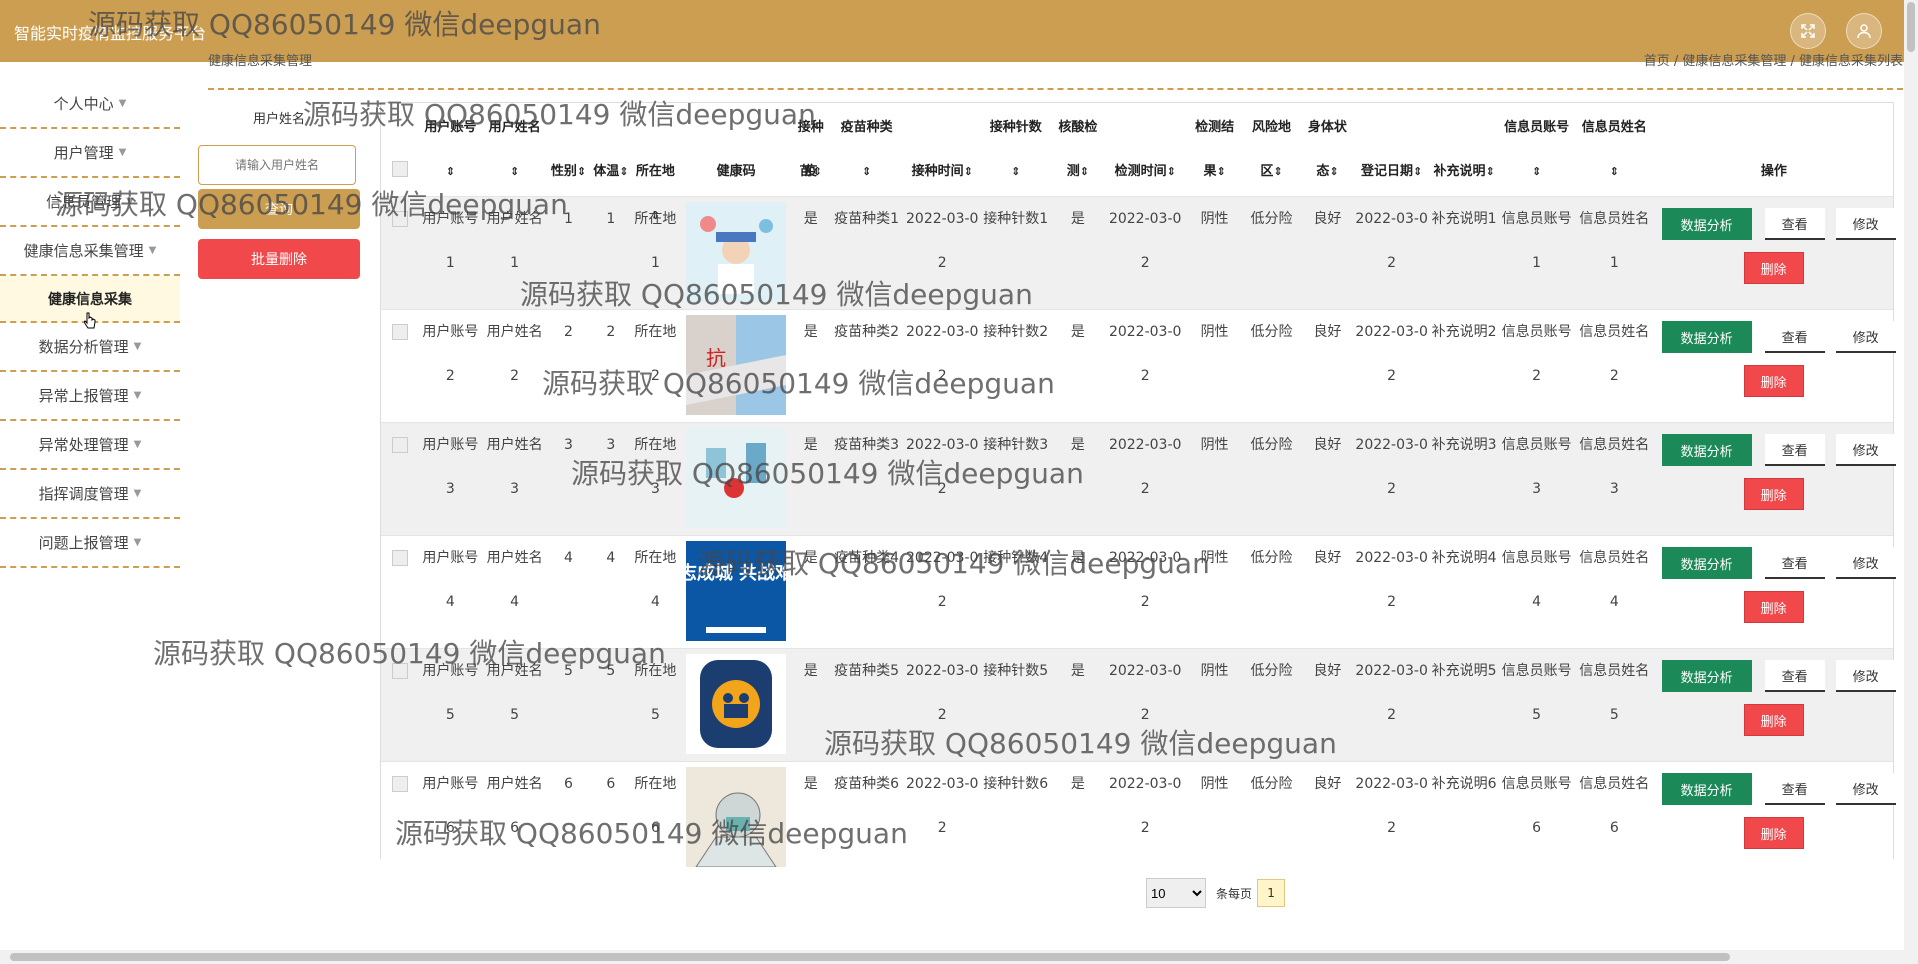 The height and width of the screenshot is (964, 1918). I want to click on column-header: 用户账号 ⇕, so click(450, 150).